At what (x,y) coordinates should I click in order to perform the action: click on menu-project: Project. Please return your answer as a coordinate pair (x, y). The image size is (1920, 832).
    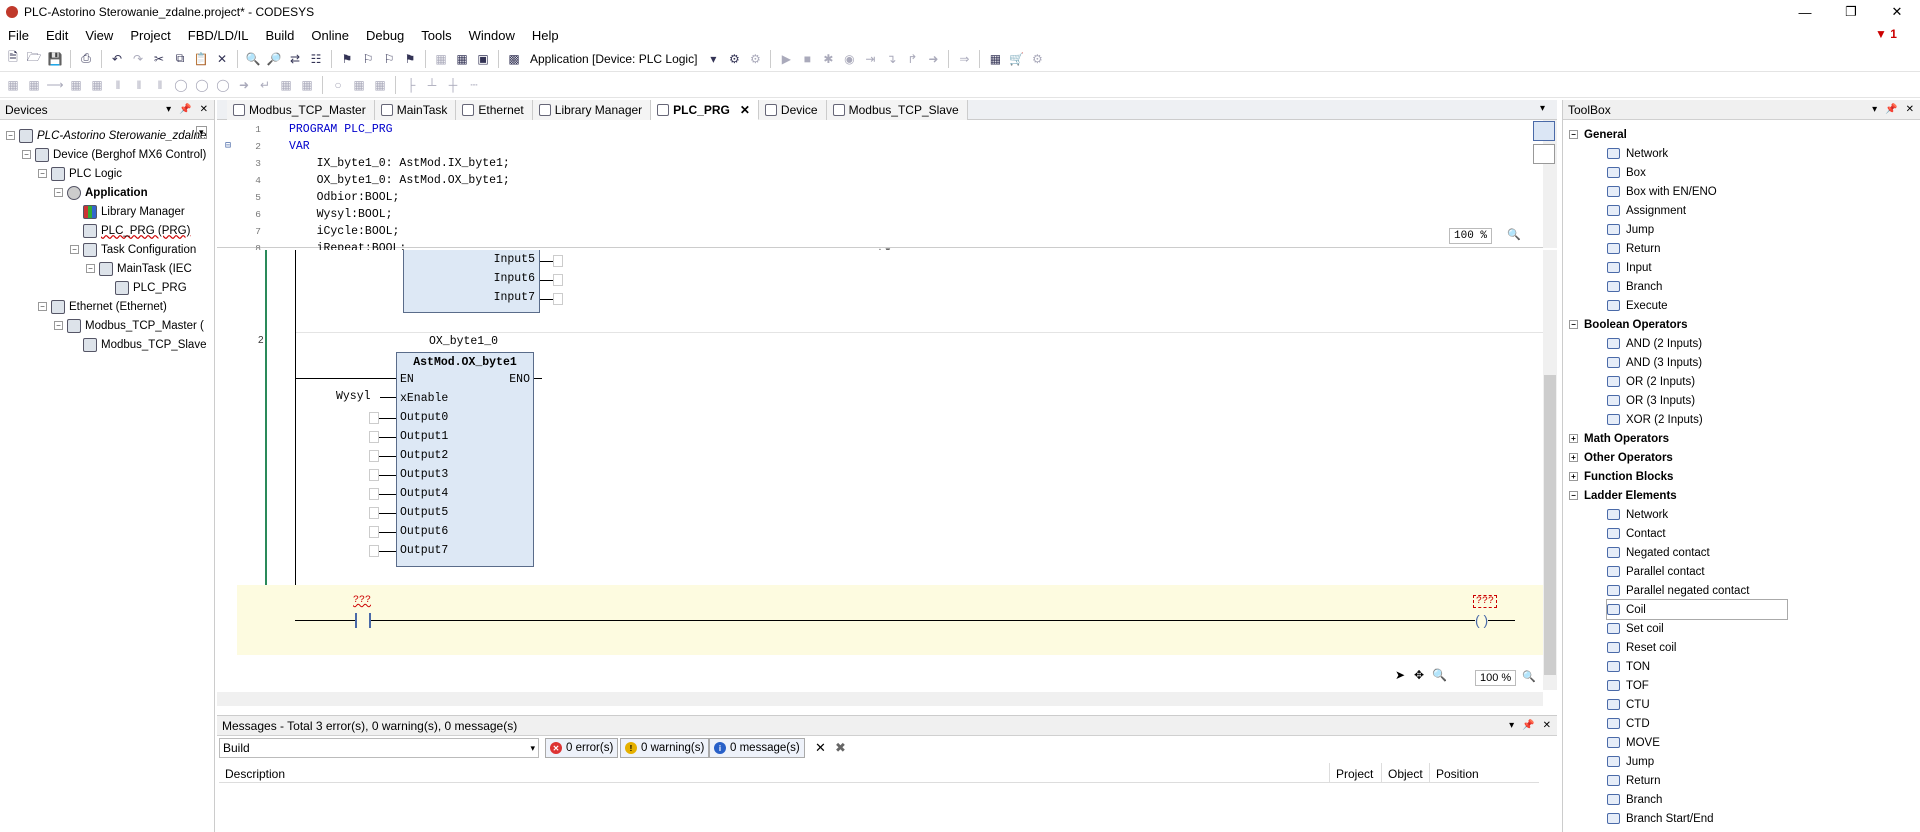
    Looking at the image, I should click on (150, 35).